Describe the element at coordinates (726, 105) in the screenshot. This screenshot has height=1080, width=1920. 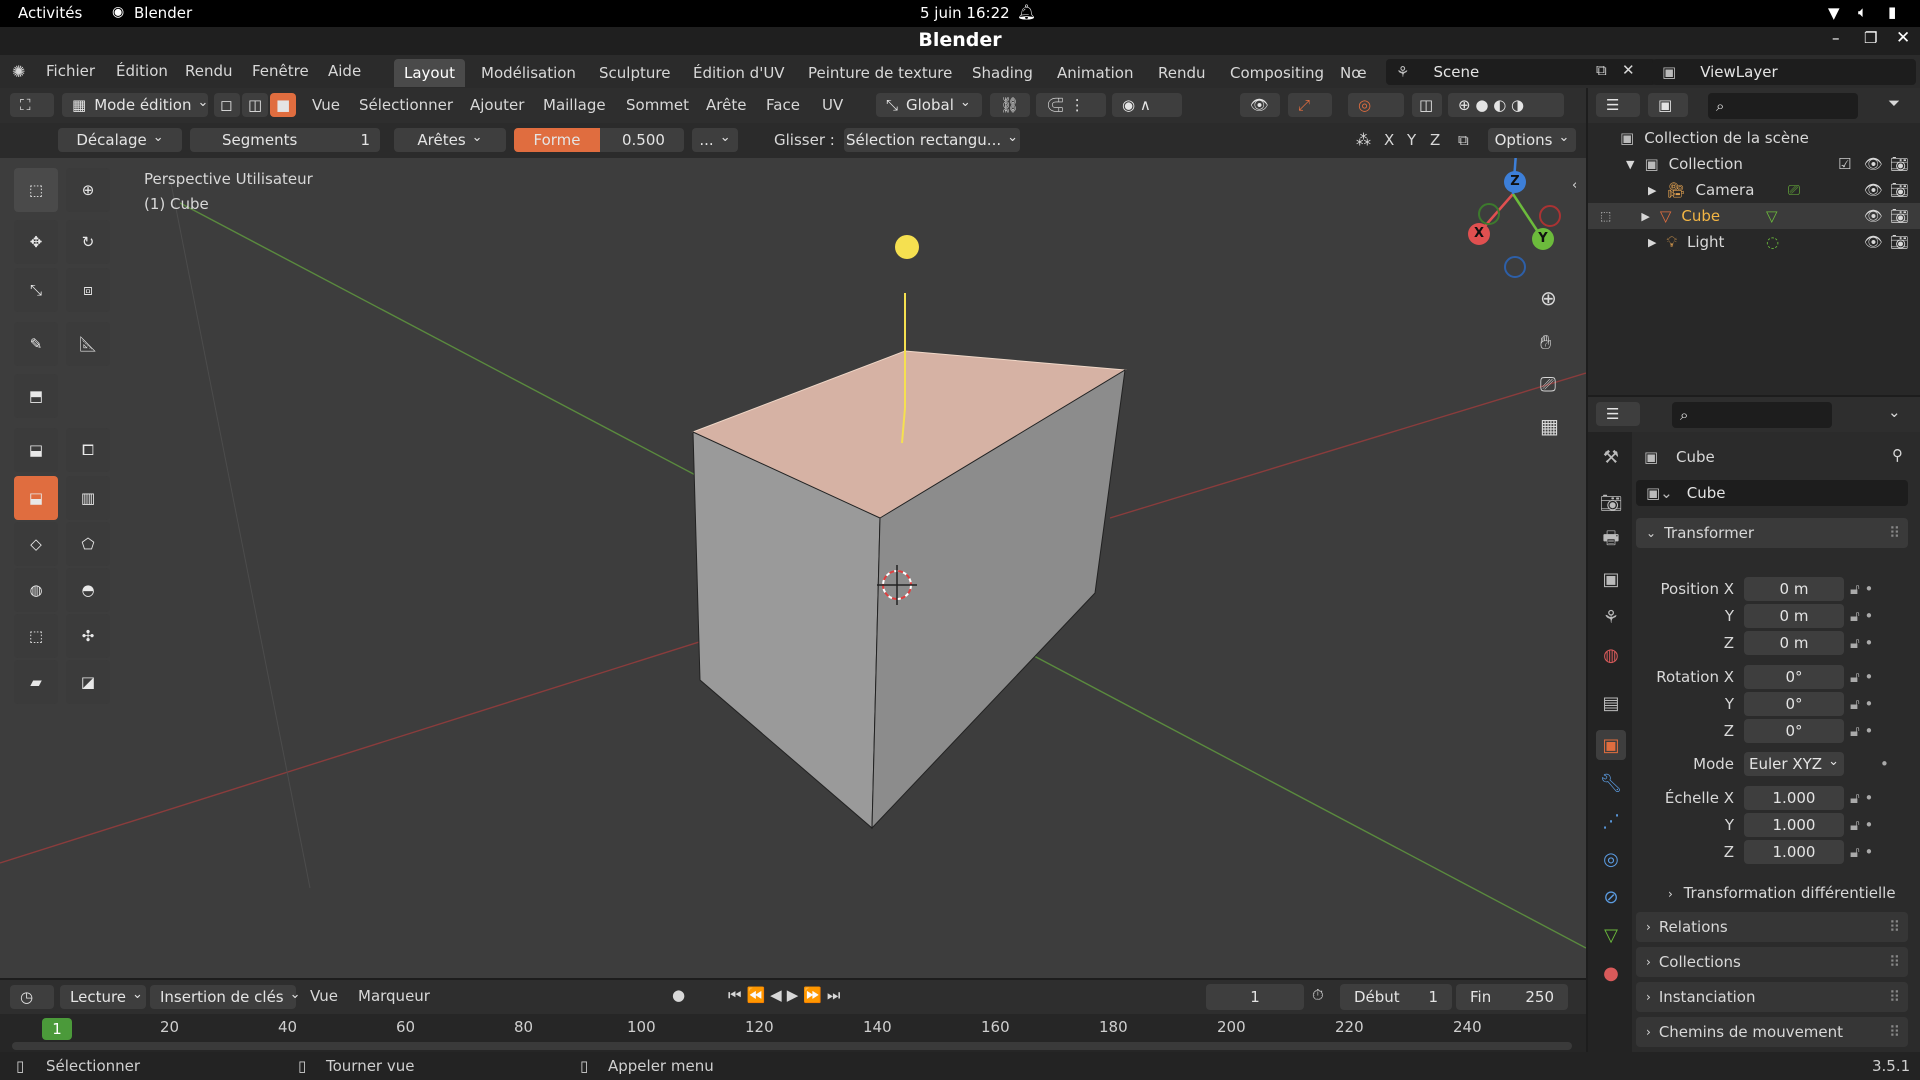
I see `header-menu-edge: Arête` at that location.